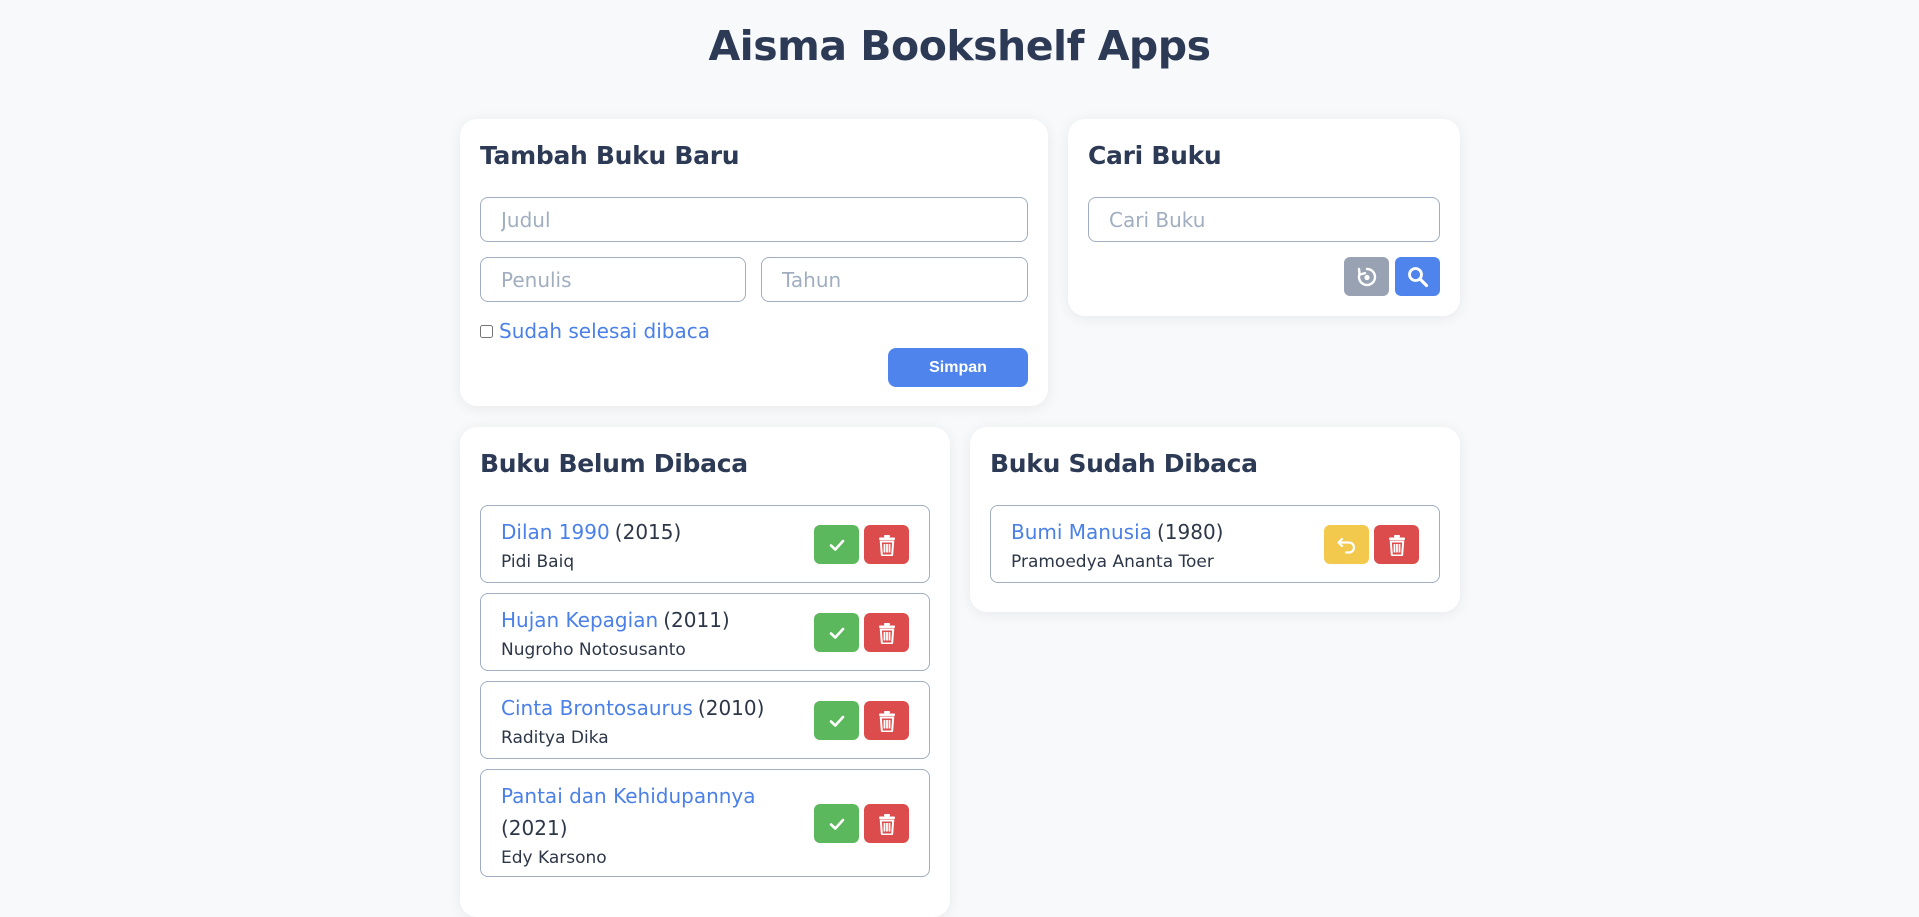 This screenshot has height=917, width=1919. Describe the element at coordinates (731, 708) in the screenshot. I see `book-year: (2010)` at that location.